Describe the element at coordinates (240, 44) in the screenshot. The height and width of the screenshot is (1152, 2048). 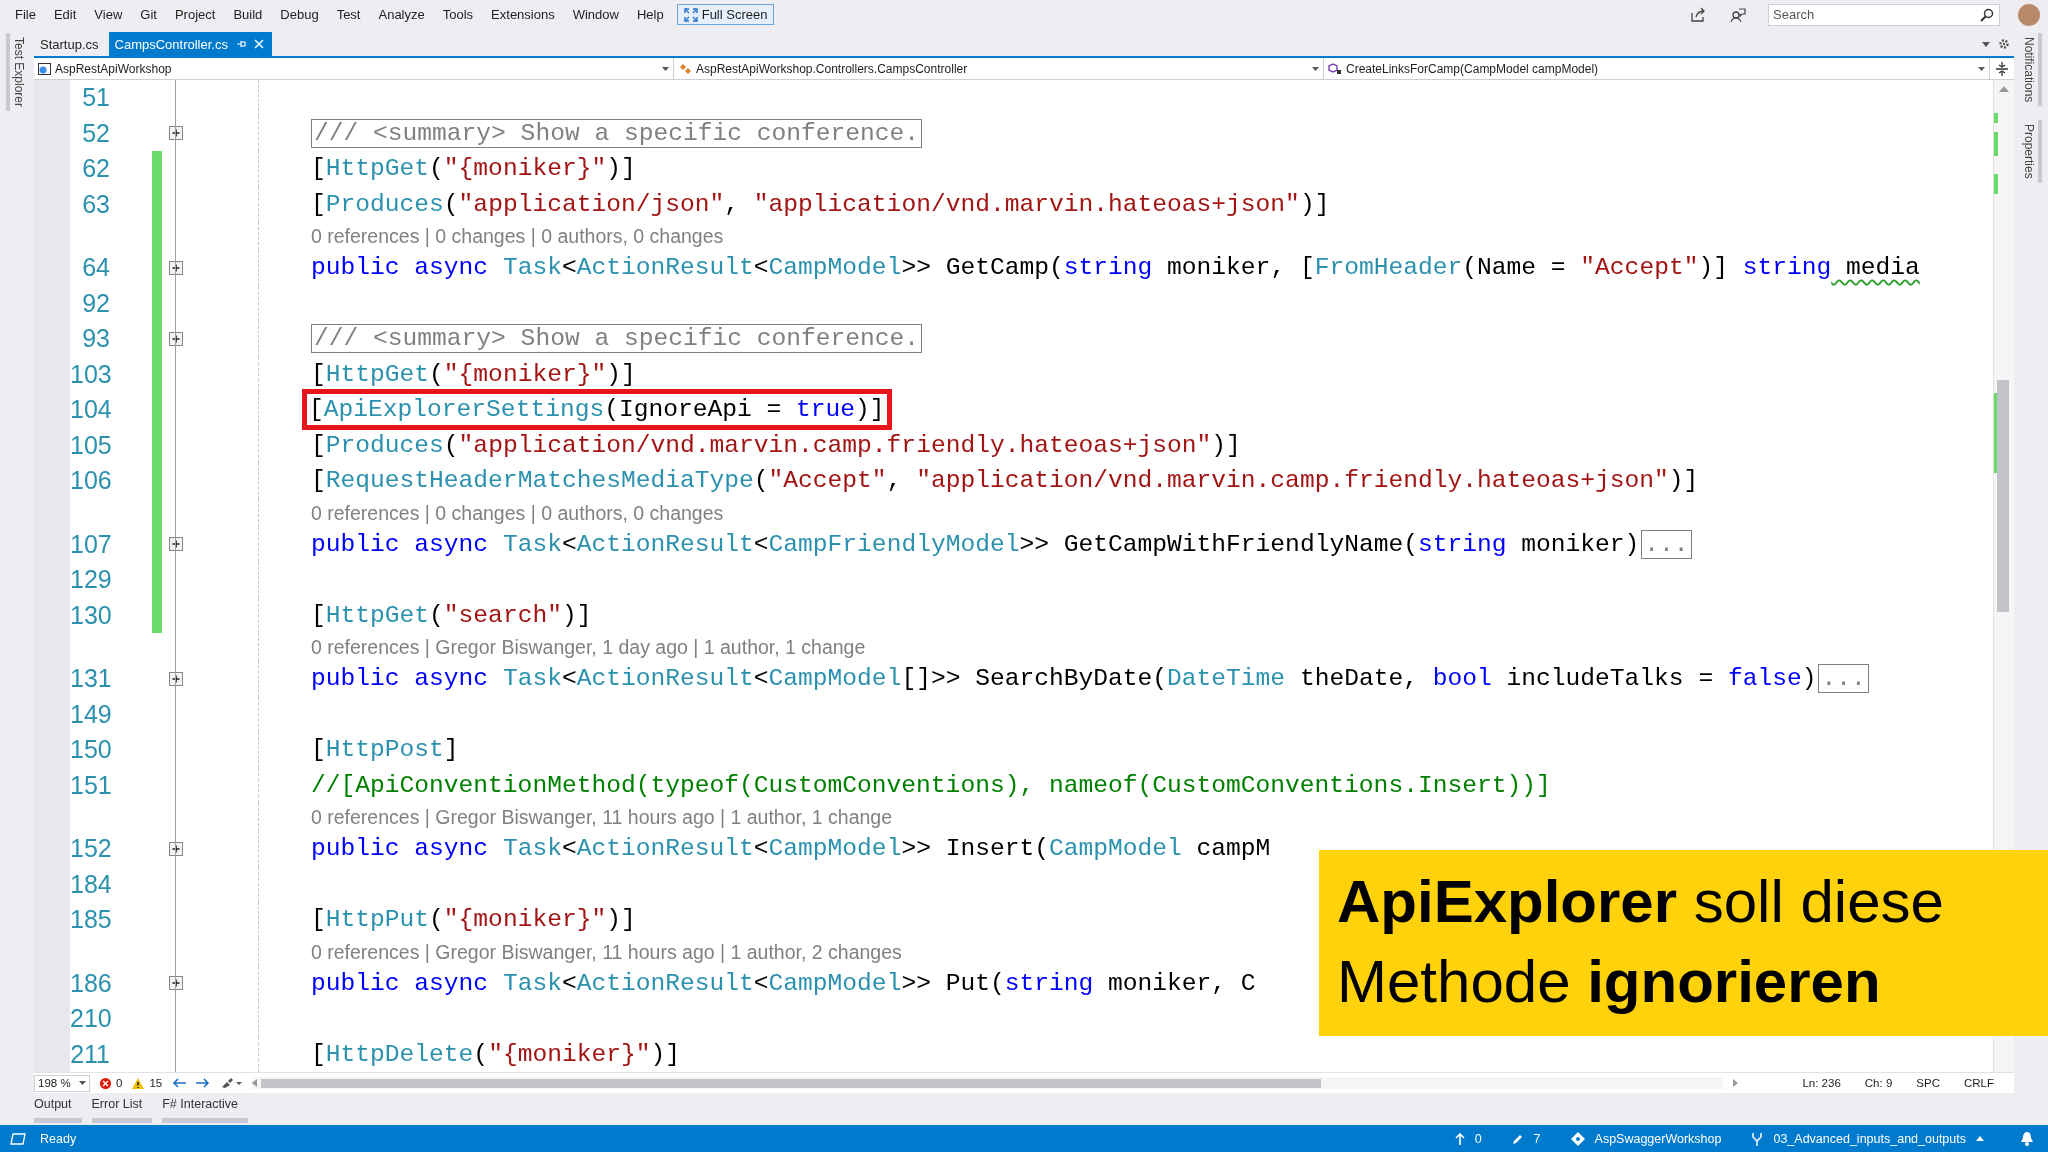
I see `pin-icon` at that location.